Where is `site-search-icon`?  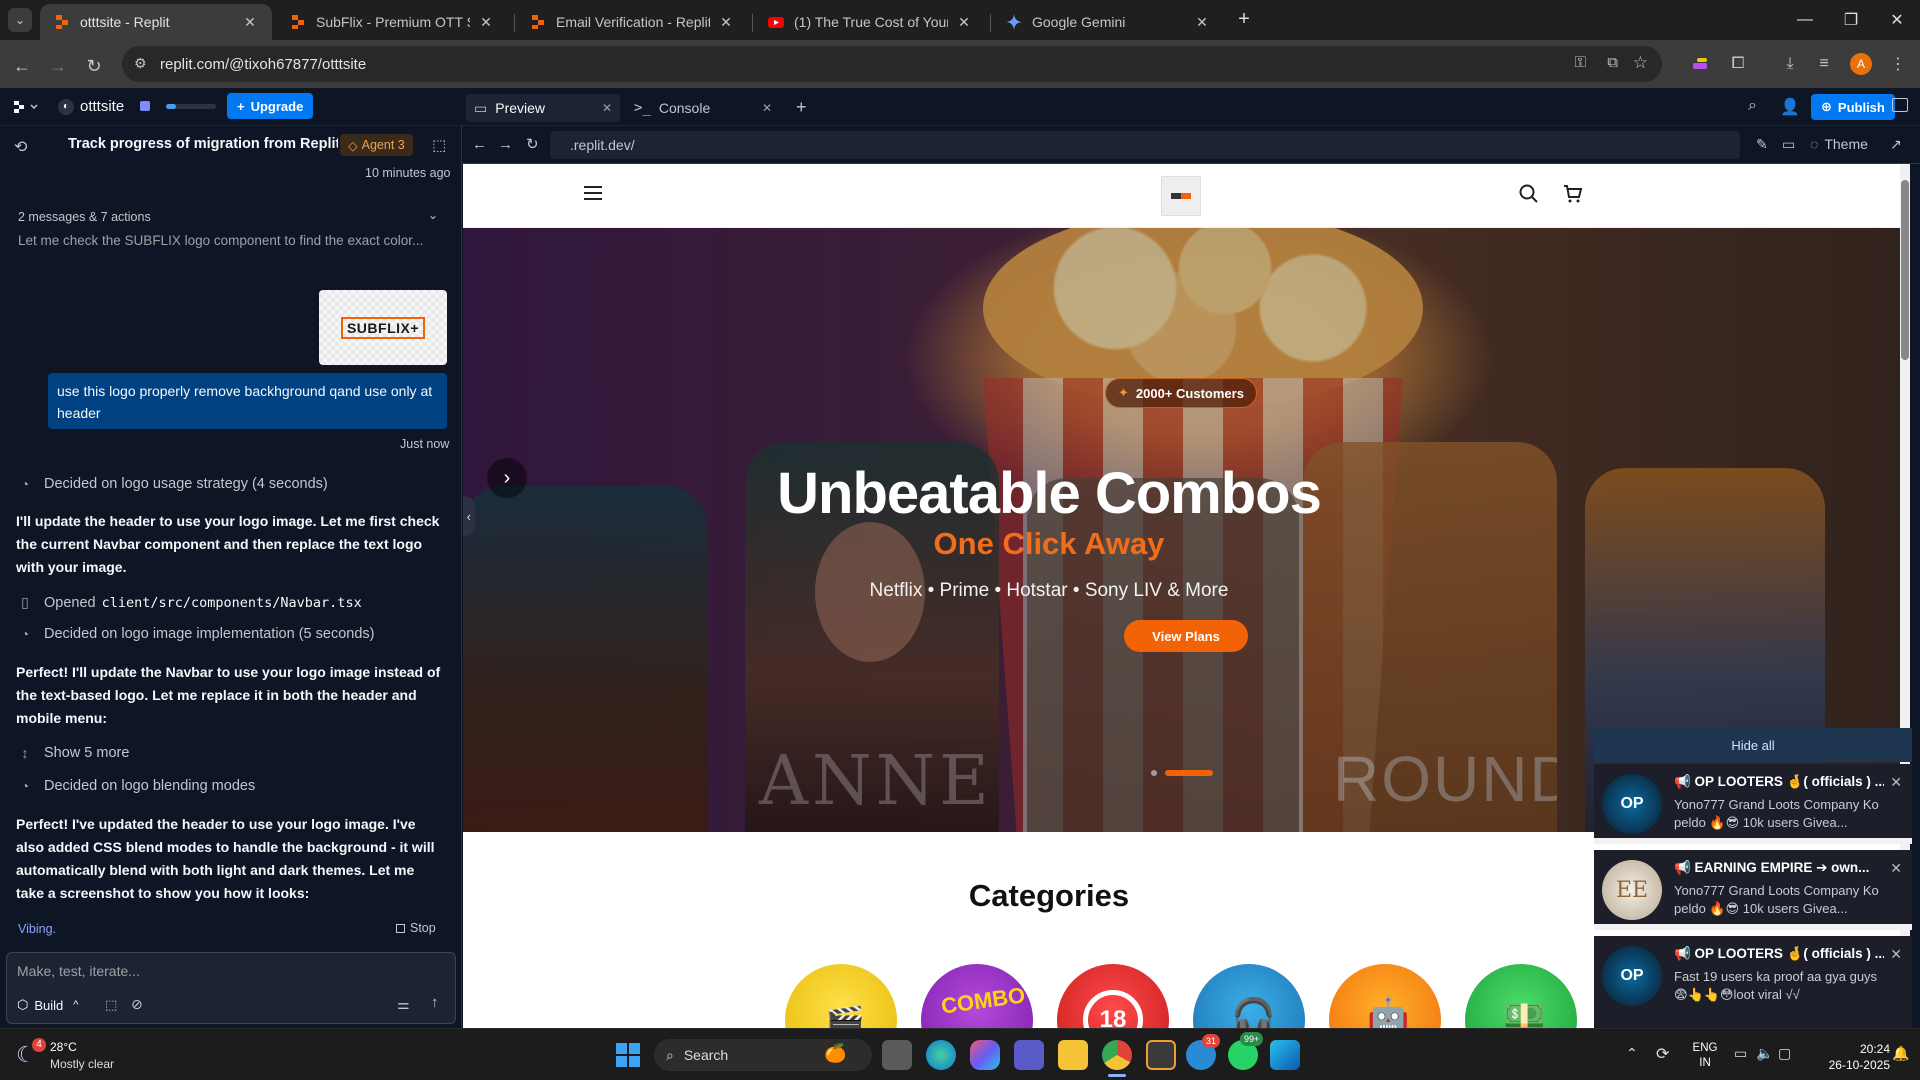 site-search-icon is located at coordinates (1529, 194).